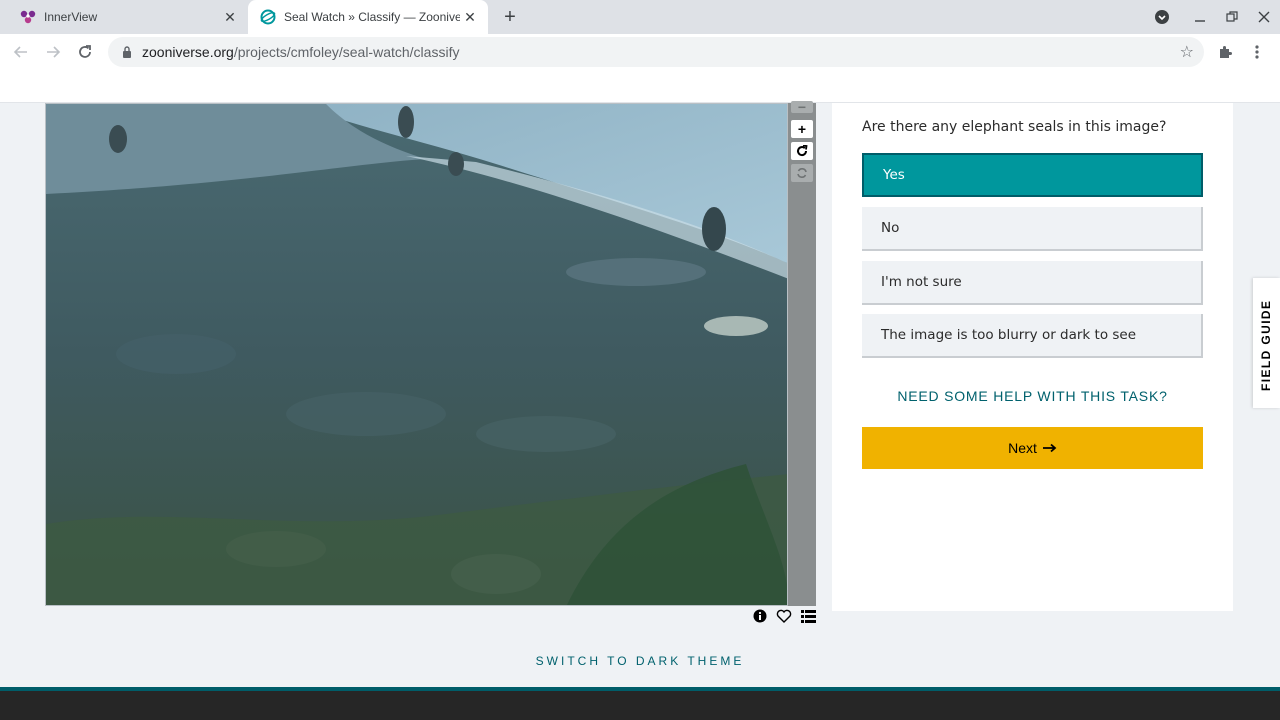 This screenshot has width=1280, height=720. I want to click on image-viewer-toolbar: − +, so click(802, 352).